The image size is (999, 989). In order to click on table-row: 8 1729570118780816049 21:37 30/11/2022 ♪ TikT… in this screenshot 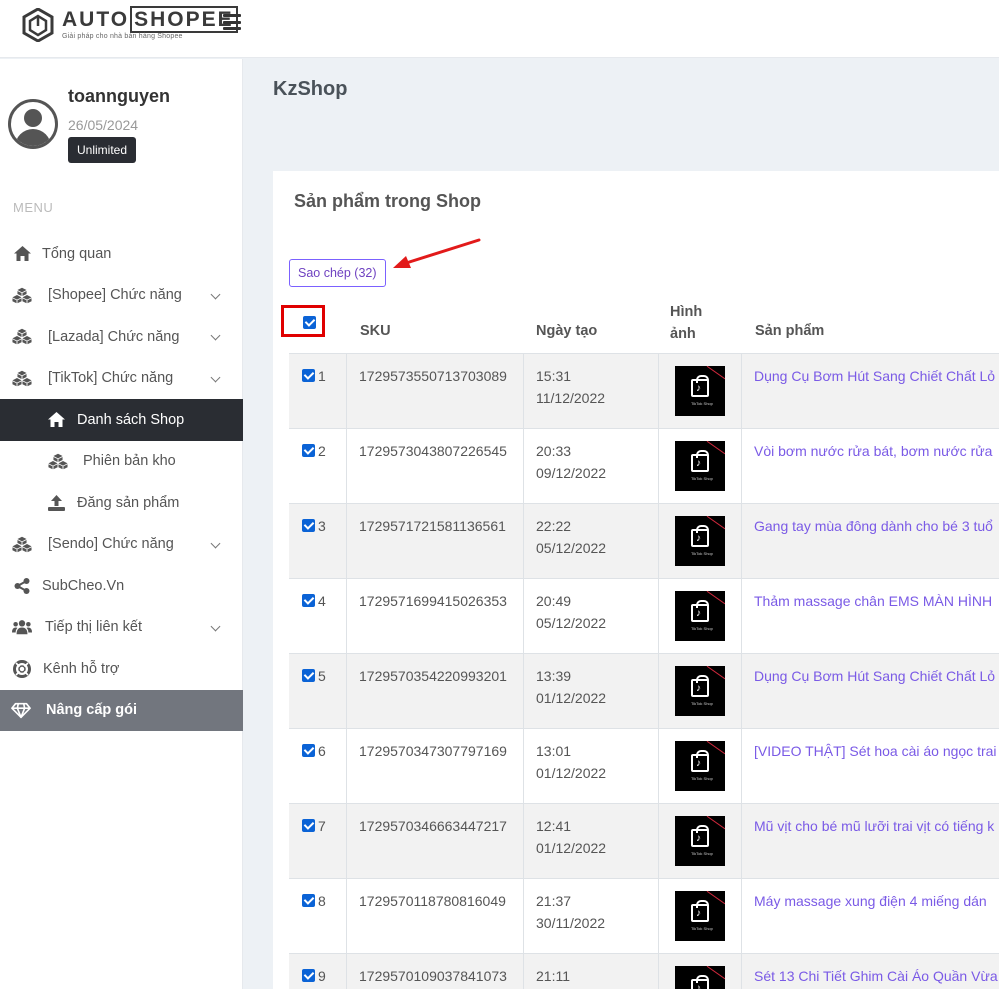, I will do `click(644, 916)`.